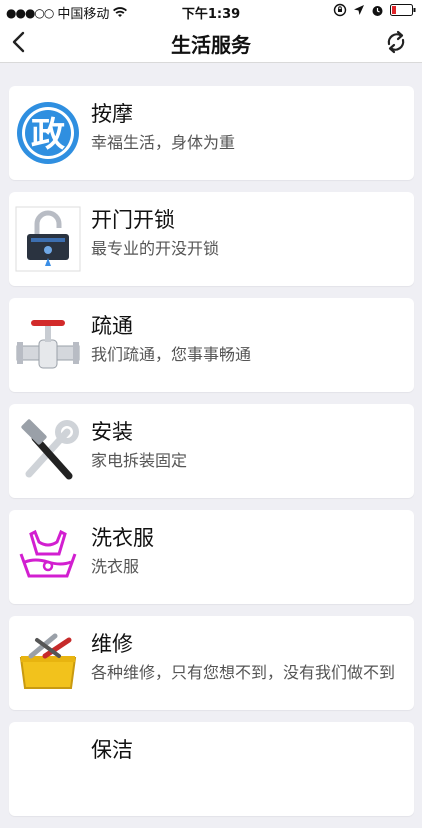 Image resolution: width=422 pixels, height=828 pixels. What do you see at coordinates (48, 451) in the screenshot?
I see `hammer-wrench-icon` at bounding box center [48, 451].